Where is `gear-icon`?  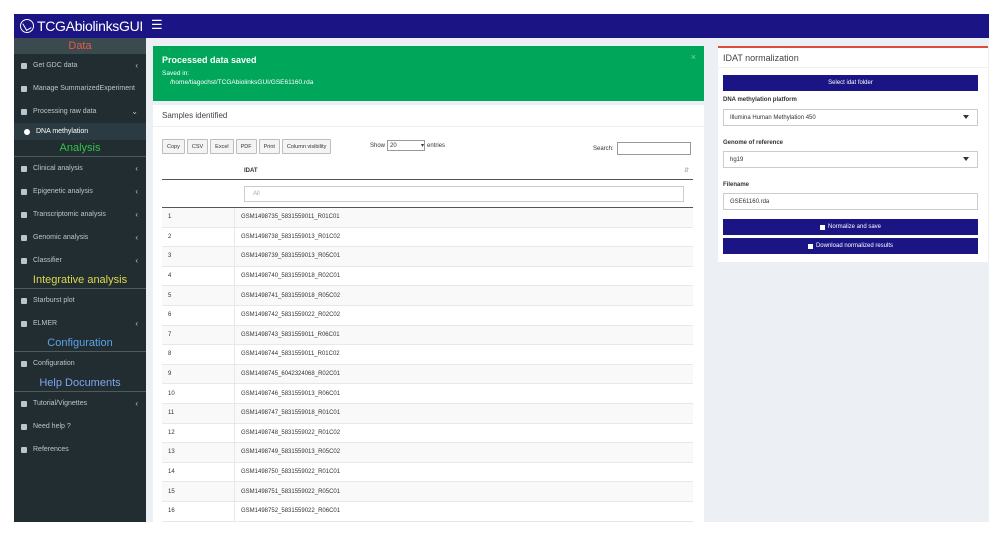
gear-icon is located at coordinates (27, 131).